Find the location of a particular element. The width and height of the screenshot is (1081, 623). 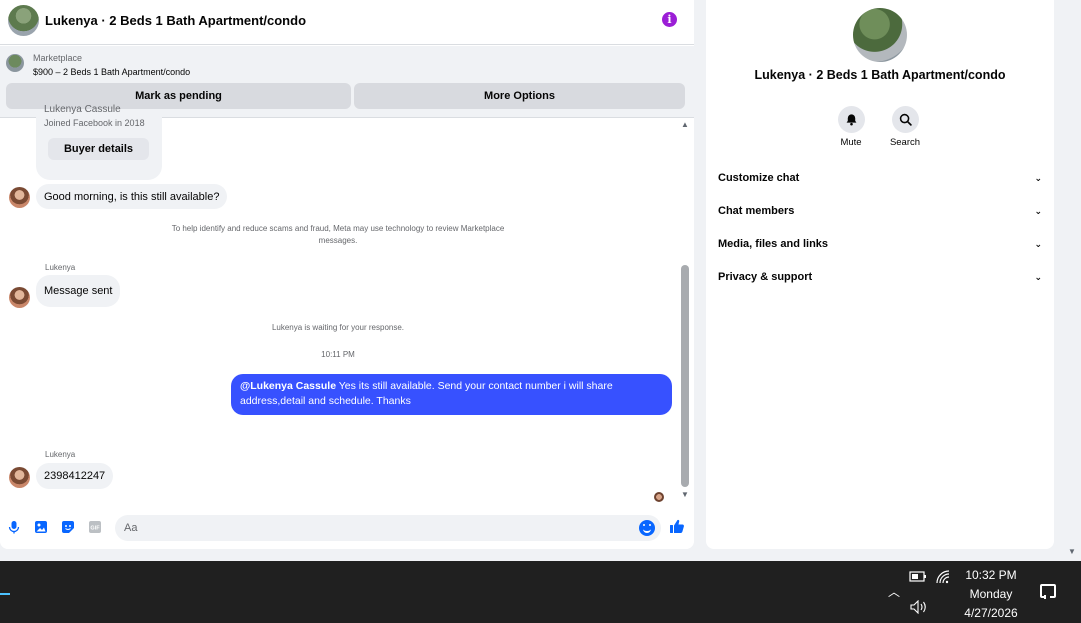

waiting-notice: Lukenya is waiting for your response. is located at coordinates (338, 327).